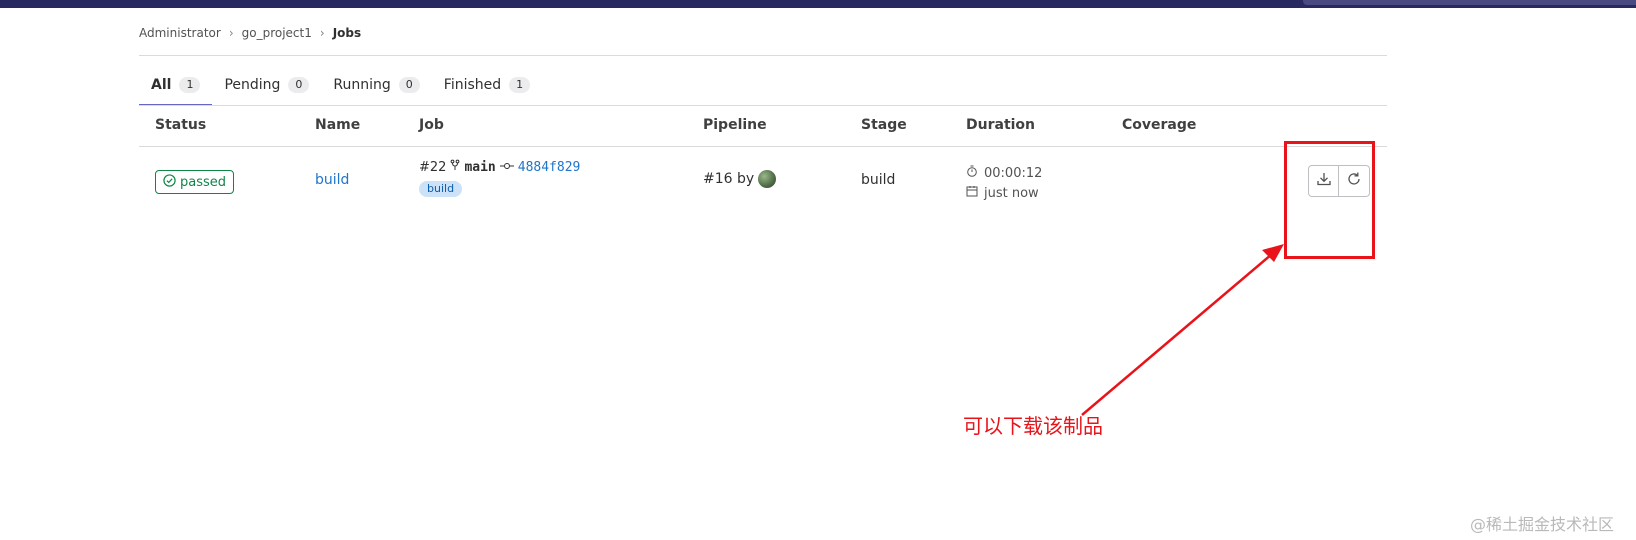  What do you see at coordinates (1033, 426) in the screenshot?
I see `annotation-text: 可以下载该制品` at bounding box center [1033, 426].